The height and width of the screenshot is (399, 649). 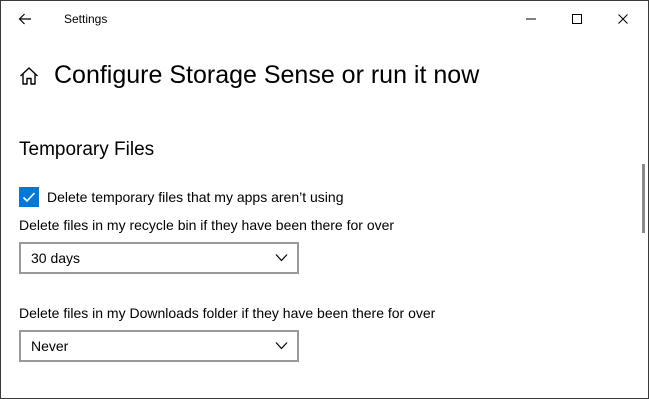 I want to click on recycle-bin-dropdown-value: 30 days, so click(x=56, y=258).